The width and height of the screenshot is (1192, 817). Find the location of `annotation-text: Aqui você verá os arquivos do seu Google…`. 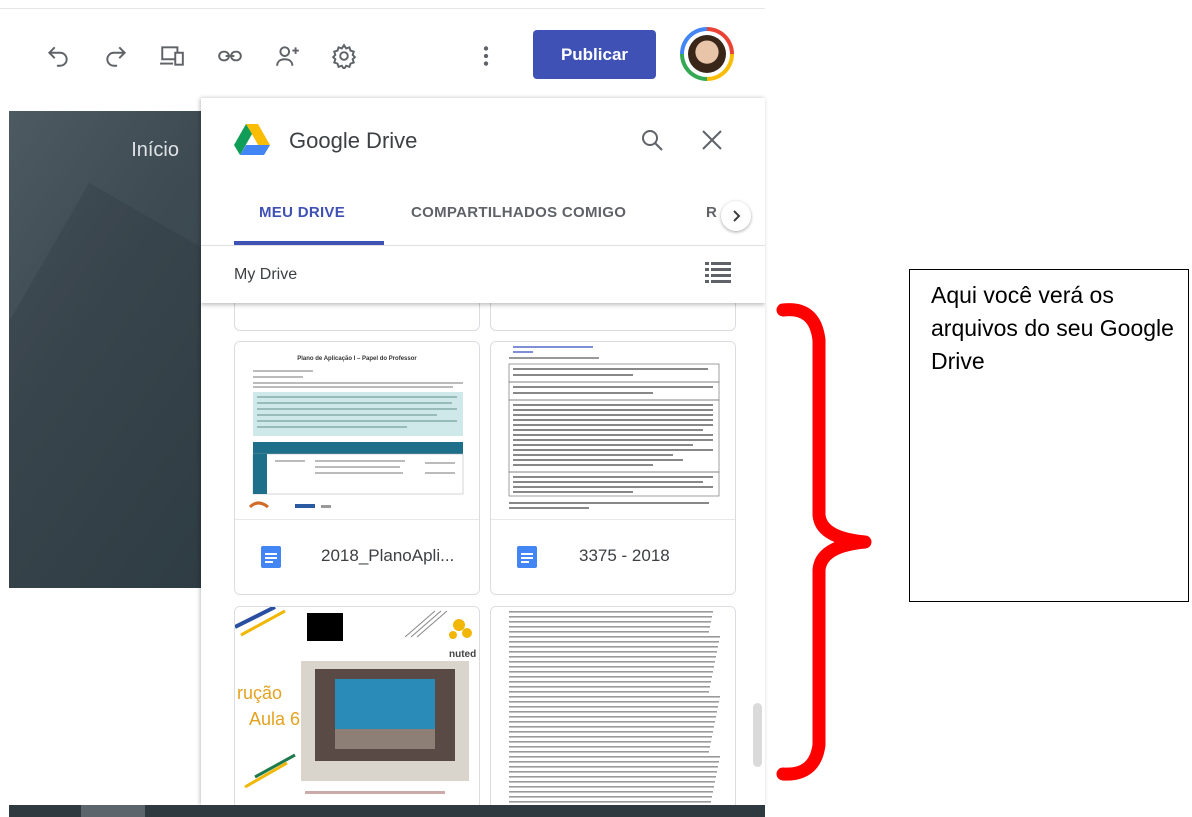

annotation-text: Aqui você verá os arquivos do seu Google… is located at coordinates (1052, 328).